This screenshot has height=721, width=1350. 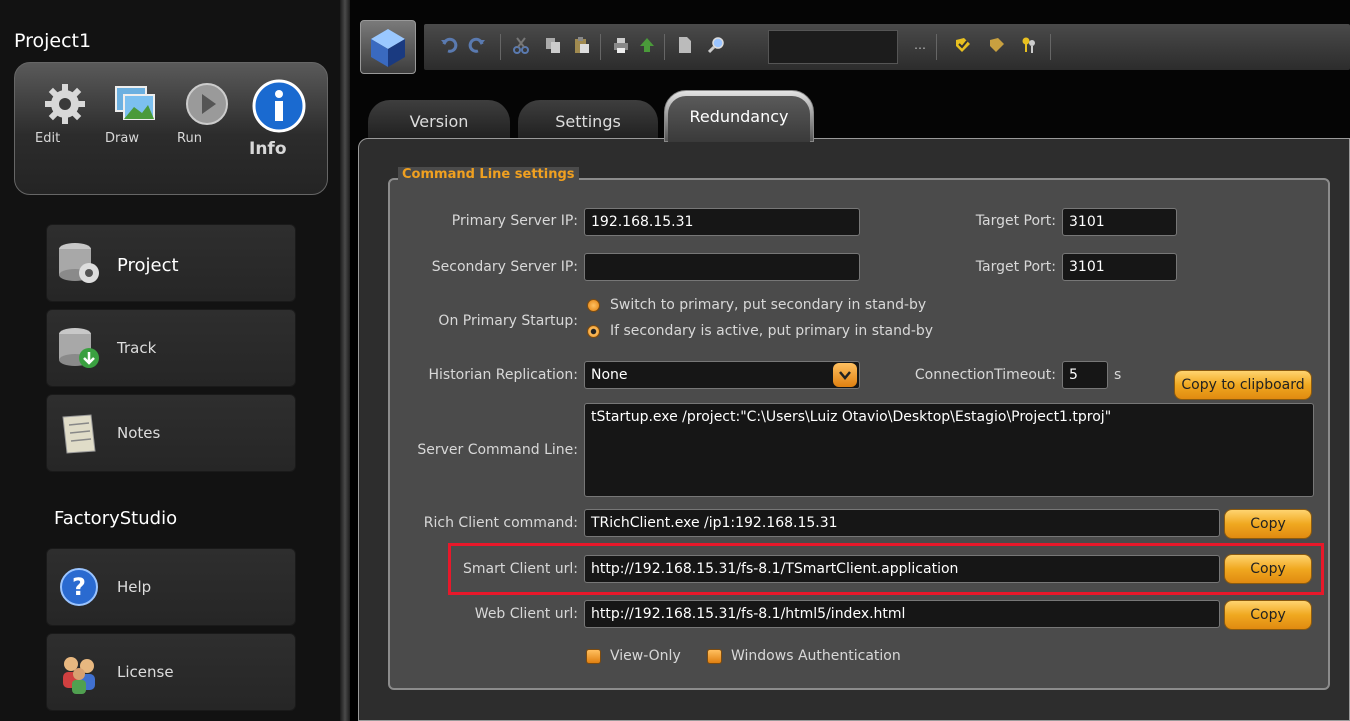 I want to click on copy-to-clipboard-button: Copy to clipboard, so click(x=1243, y=385).